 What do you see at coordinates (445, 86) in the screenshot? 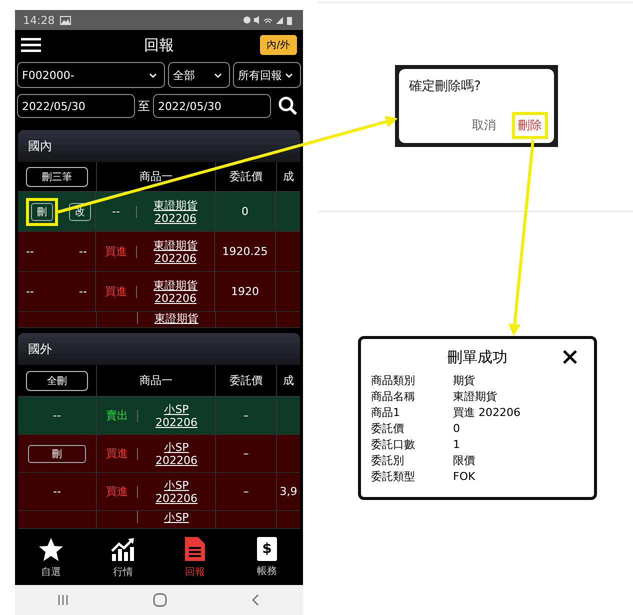
I see `dialog-message: 確定刪除嗎?` at bounding box center [445, 86].